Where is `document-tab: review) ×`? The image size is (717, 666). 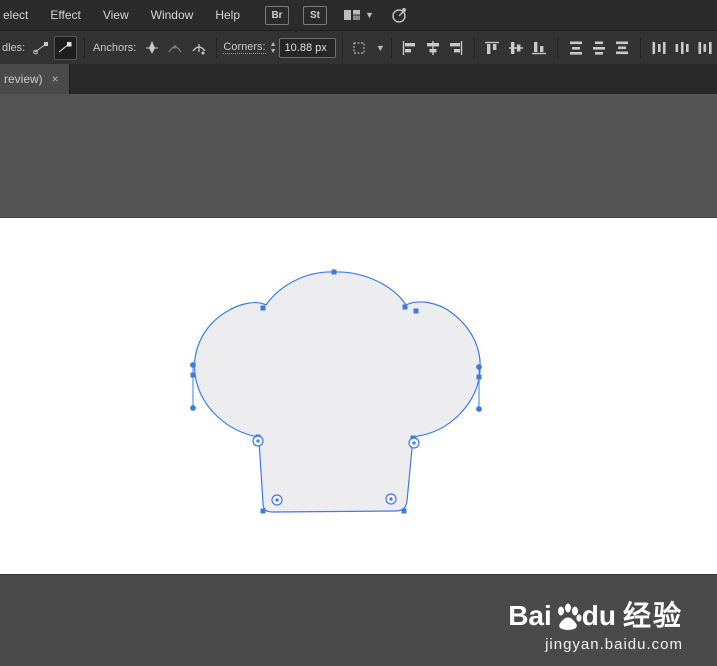 document-tab: review) × is located at coordinates (35, 79).